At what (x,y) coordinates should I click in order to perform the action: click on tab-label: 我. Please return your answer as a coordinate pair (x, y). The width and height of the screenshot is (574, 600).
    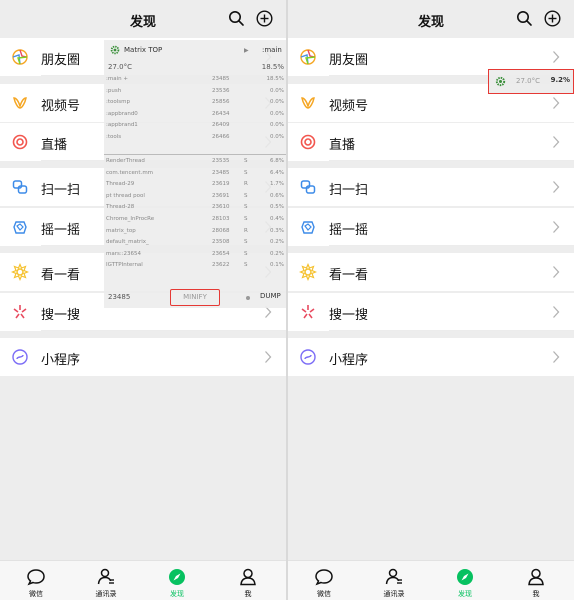
    Looking at the image, I should click on (248, 594).